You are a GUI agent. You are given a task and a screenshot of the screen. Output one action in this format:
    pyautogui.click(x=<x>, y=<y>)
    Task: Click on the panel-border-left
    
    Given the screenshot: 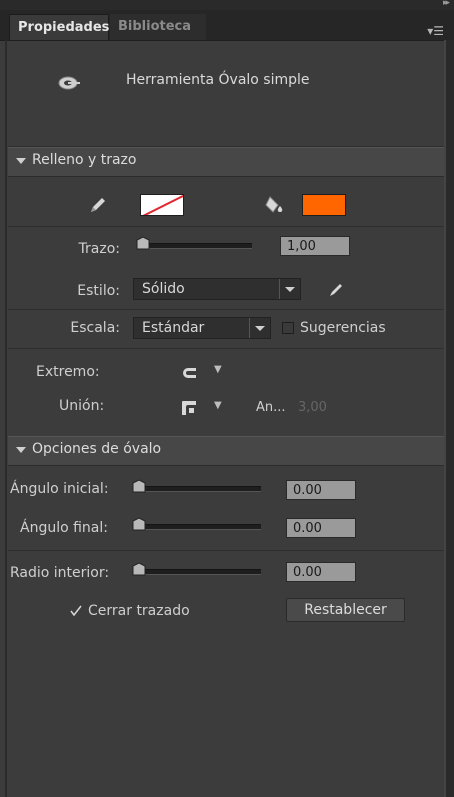 What is the action you would take?
    pyautogui.click(x=6, y=418)
    